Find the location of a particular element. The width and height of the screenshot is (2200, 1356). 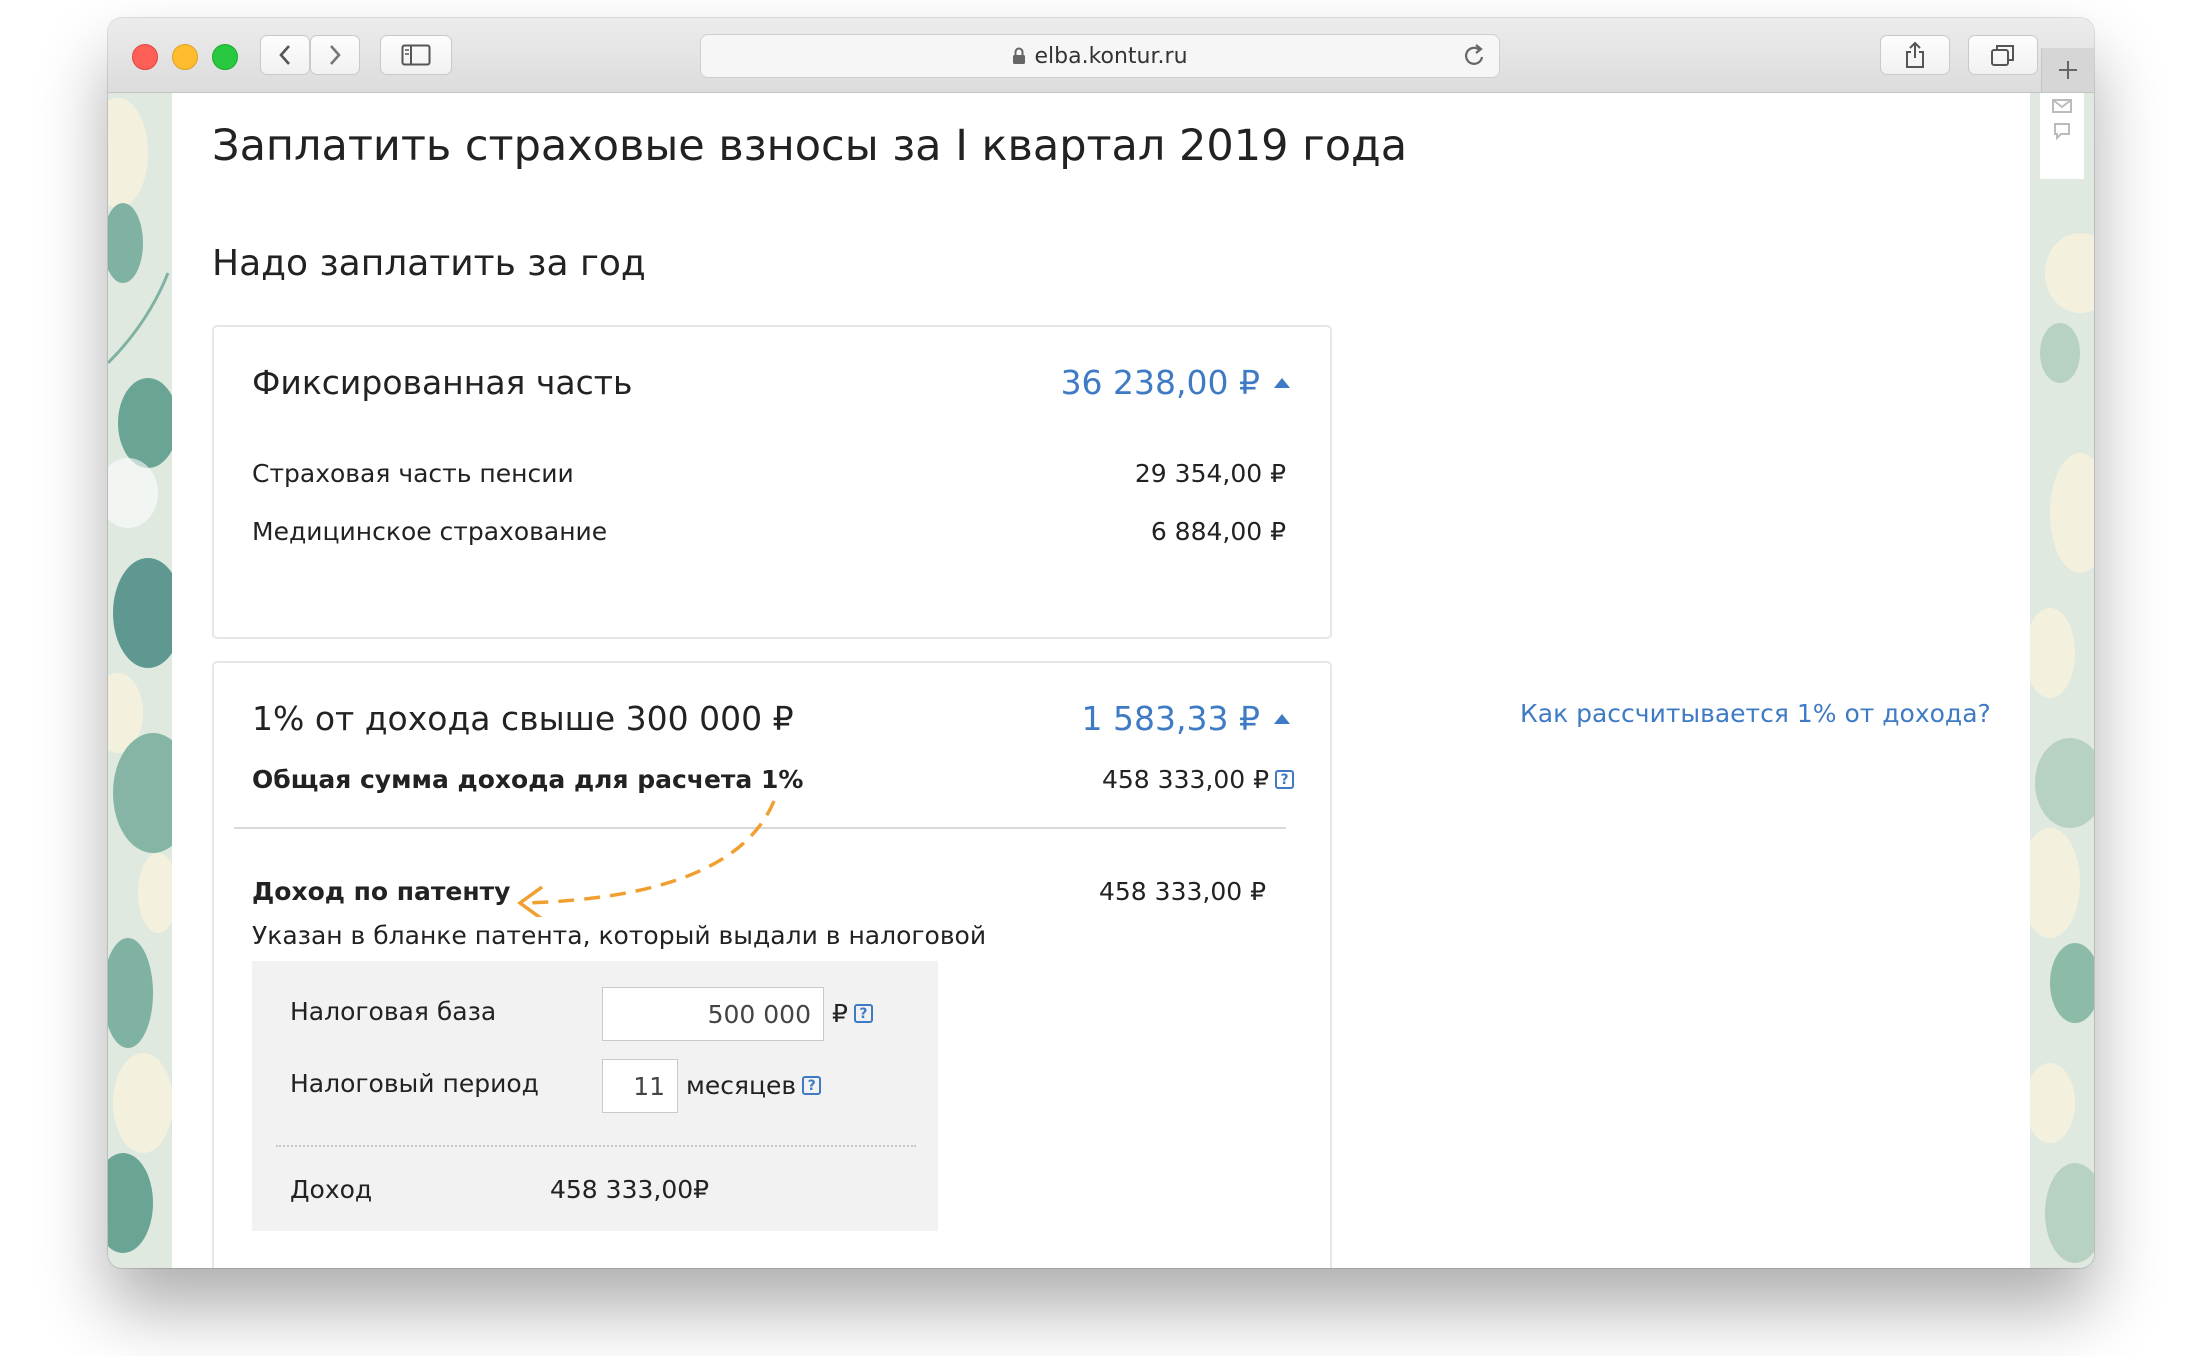

back-button is located at coordinates (285, 55).